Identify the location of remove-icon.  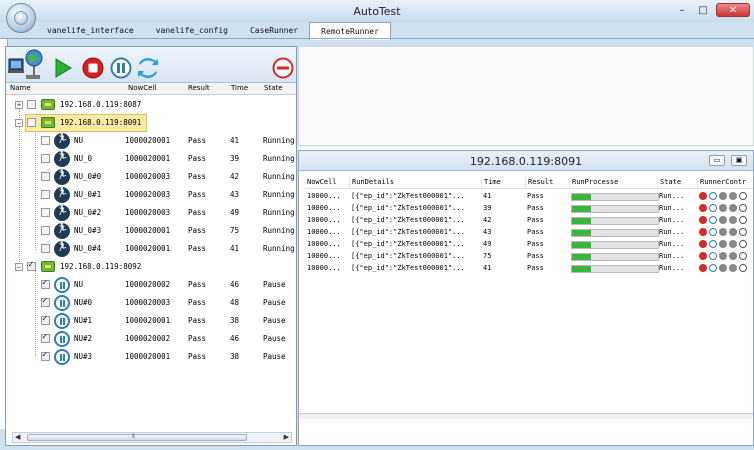
(283, 68).